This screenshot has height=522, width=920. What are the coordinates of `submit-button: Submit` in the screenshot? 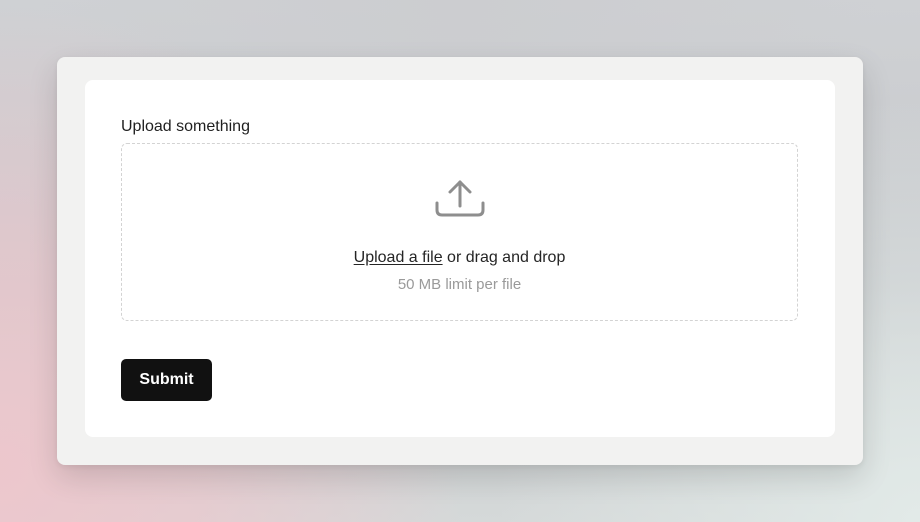 It's located at (166, 380).